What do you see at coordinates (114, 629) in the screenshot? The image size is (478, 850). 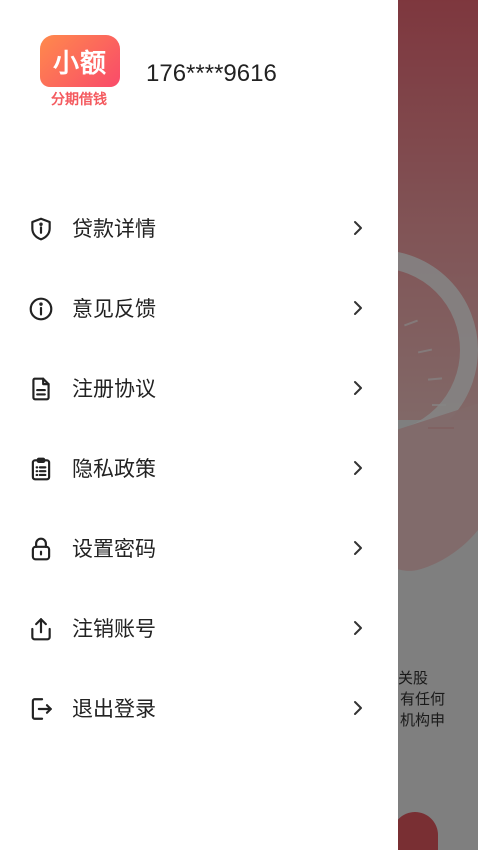 I see `menu-item-label: 注销账号` at bounding box center [114, 629].